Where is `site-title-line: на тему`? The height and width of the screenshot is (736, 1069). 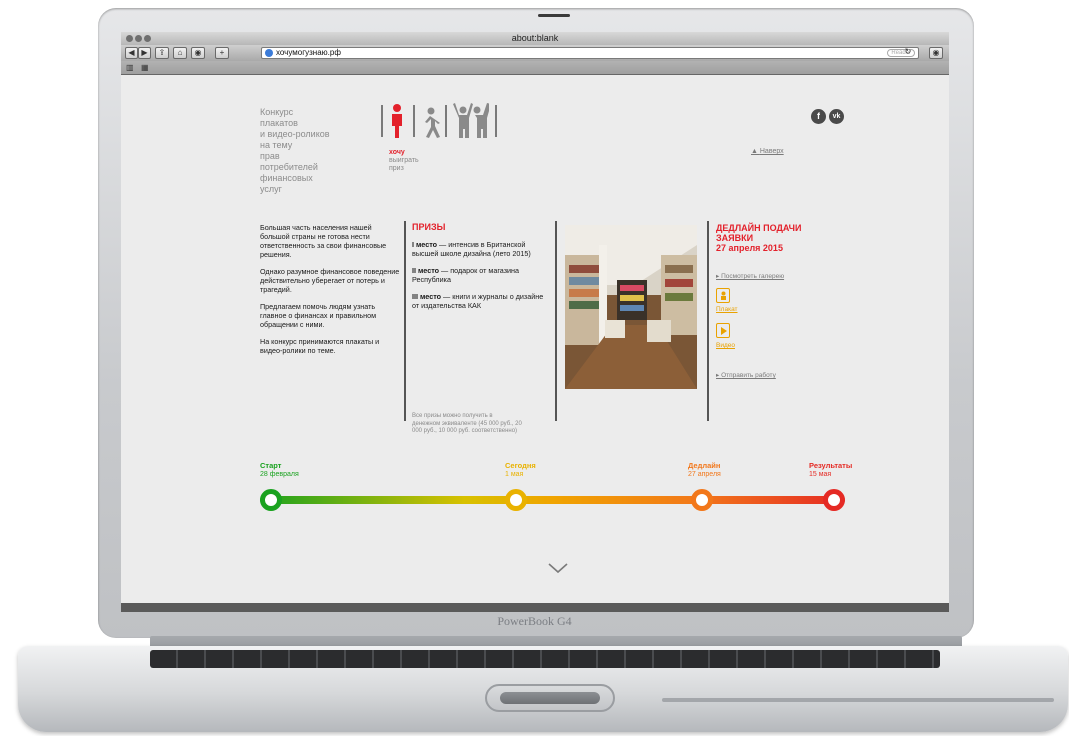 site-title-line: на тему is located at coordinates (276, 145).